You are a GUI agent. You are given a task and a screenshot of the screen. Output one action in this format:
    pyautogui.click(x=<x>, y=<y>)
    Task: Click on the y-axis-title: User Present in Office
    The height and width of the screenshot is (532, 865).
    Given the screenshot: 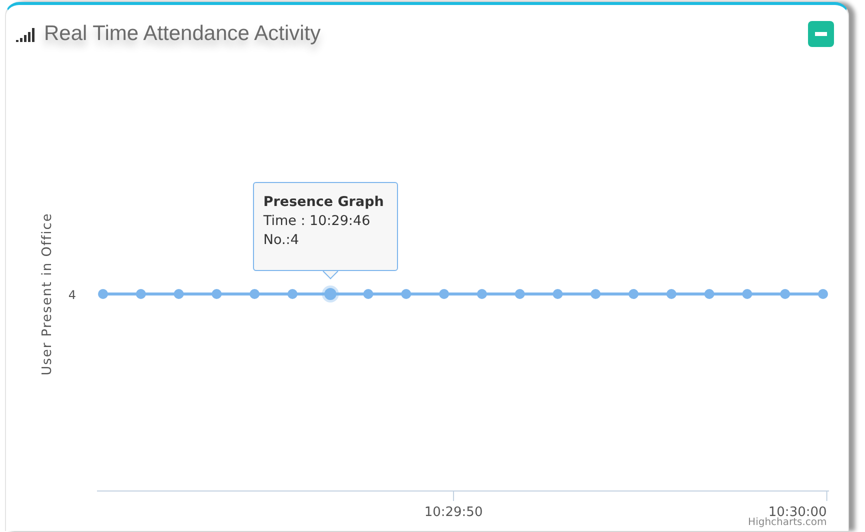 What is the action you would take?
    pyautogui.click(x=47, y=294)
    